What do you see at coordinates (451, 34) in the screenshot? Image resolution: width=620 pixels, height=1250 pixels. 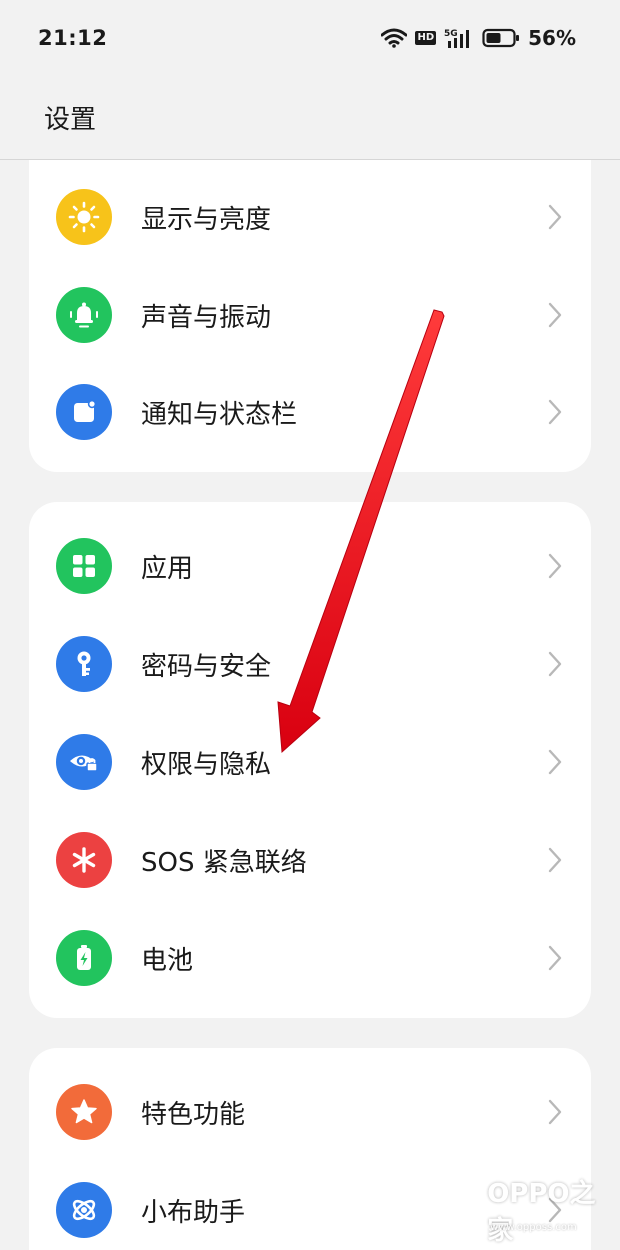 I see `network-label: 5G` at bounding box center [451, 34].